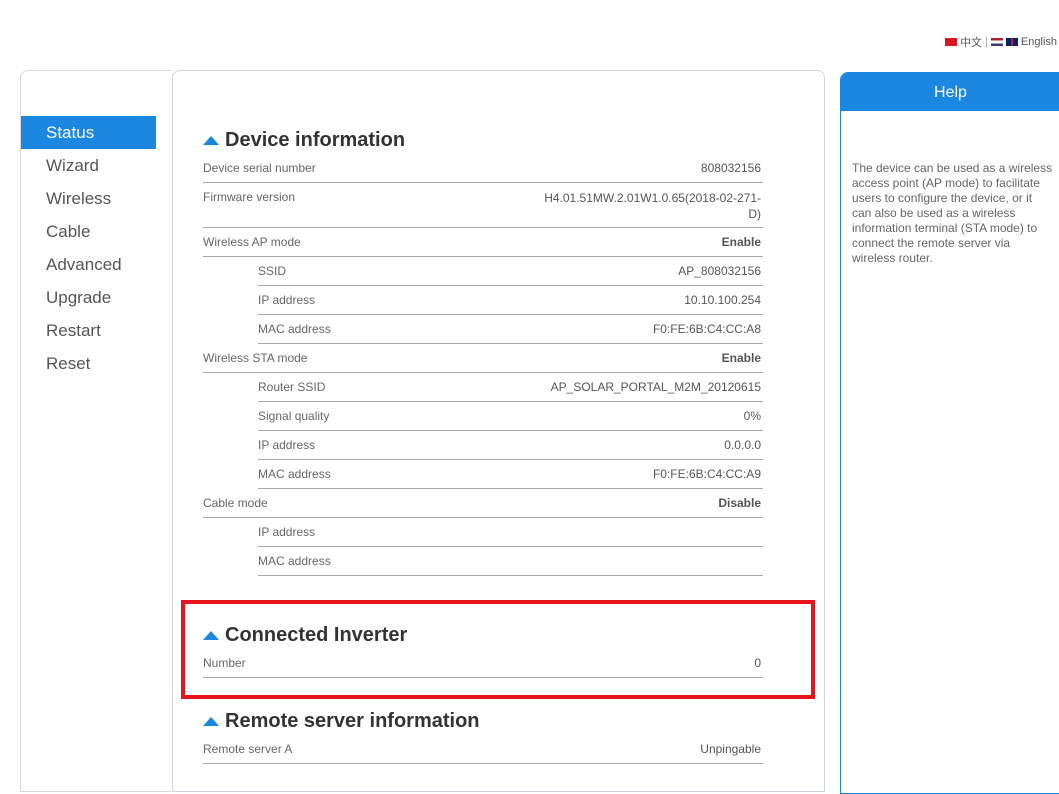 This screenshot has width=1059, height=794. Describe the element at coordinates (483, 503) in the screenshot. I see `cable-mode-row: Cable mode Disable` at that location.